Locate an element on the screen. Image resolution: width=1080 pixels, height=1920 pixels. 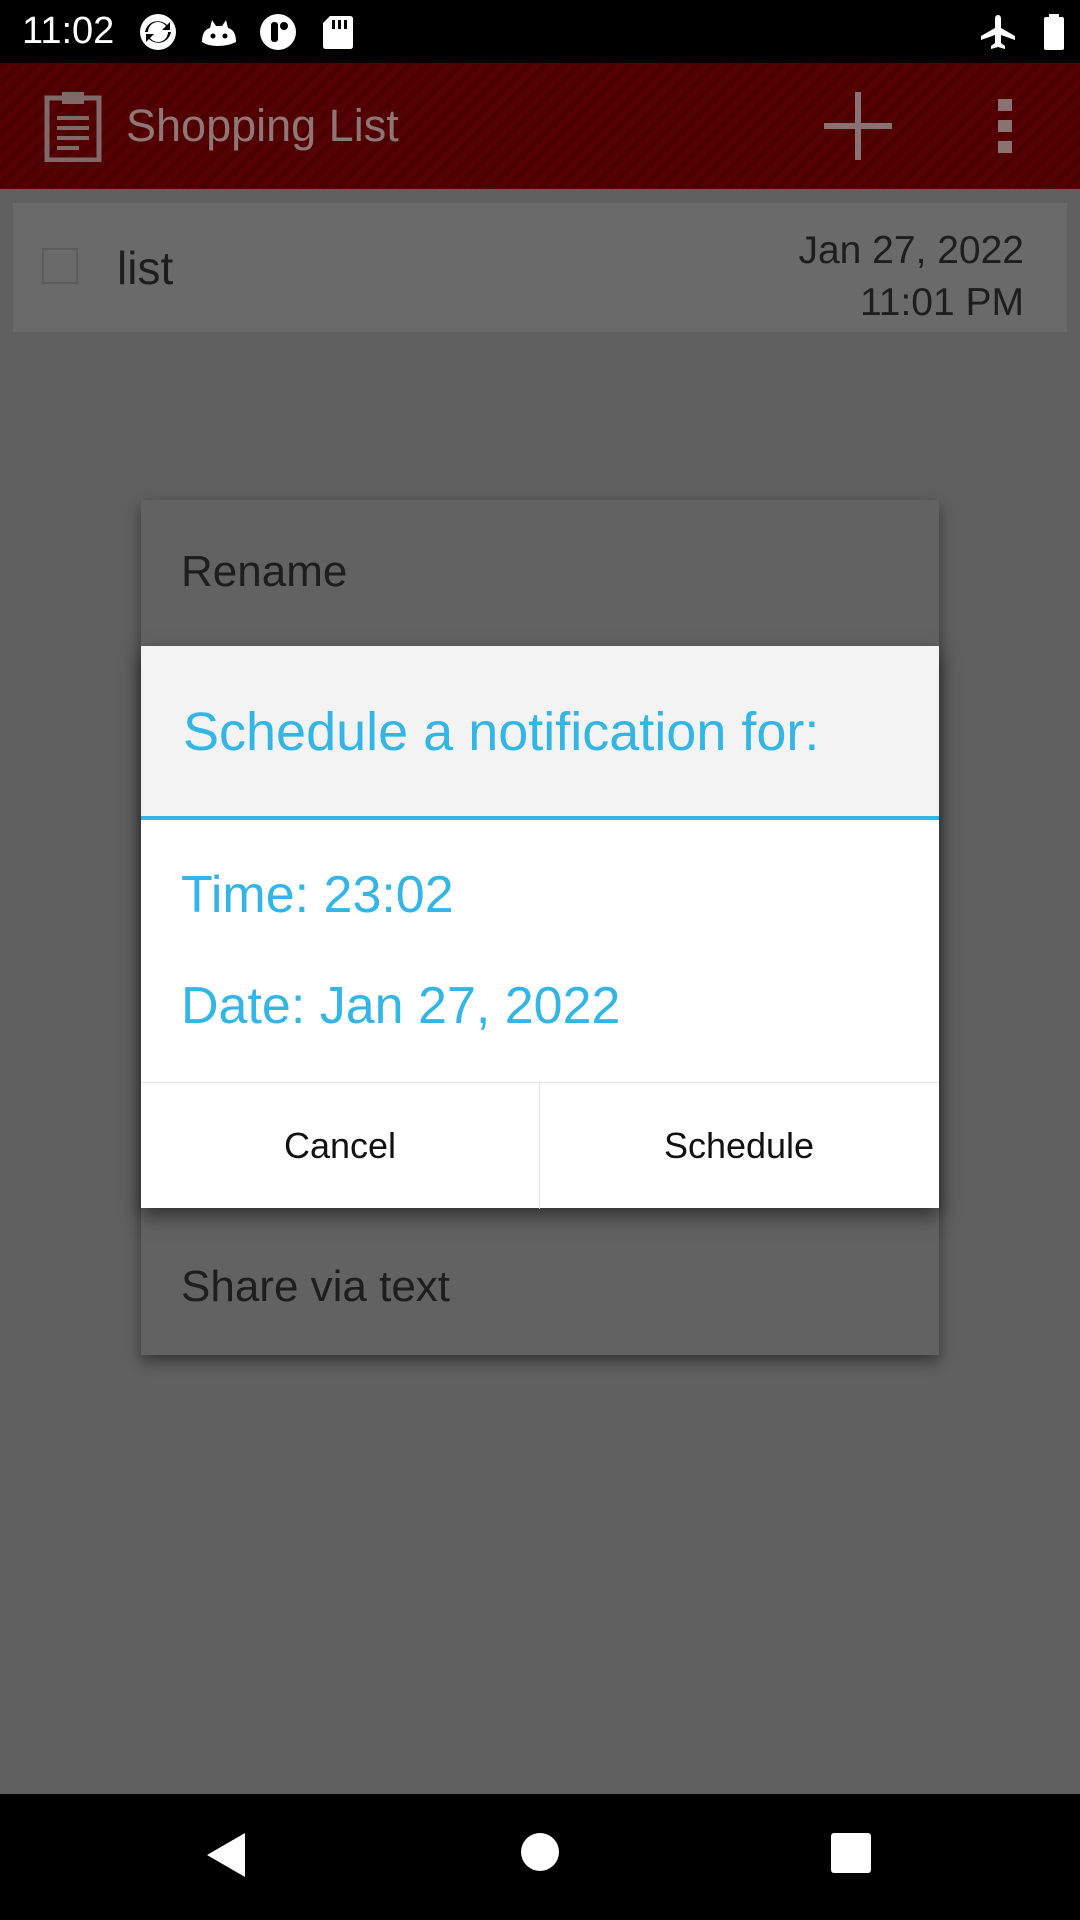
back-icon is located at coordinates (226, 1855).